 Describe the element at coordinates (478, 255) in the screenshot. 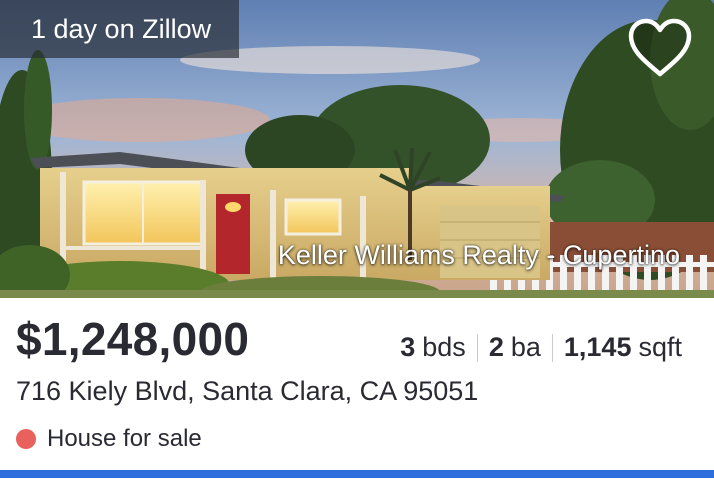

I see `listing-agency: Keller Williams Realty - Cupertino` at that location.